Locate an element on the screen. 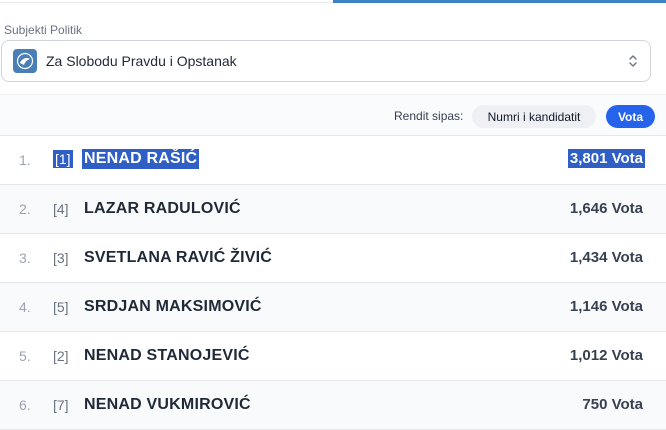 The height and width of the screenshot is (430, 666). candidate-number: [2] is located at coordinates (61, 356).